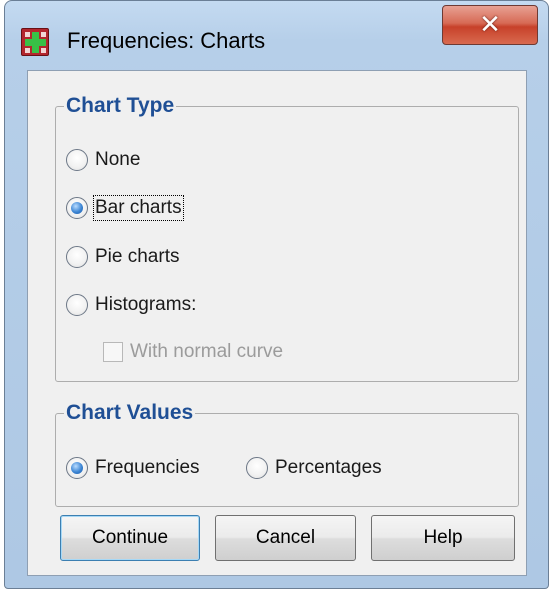 The height and width of the screenshot is (591, 551). I want to click on radio-none-button, so click(77, 160).